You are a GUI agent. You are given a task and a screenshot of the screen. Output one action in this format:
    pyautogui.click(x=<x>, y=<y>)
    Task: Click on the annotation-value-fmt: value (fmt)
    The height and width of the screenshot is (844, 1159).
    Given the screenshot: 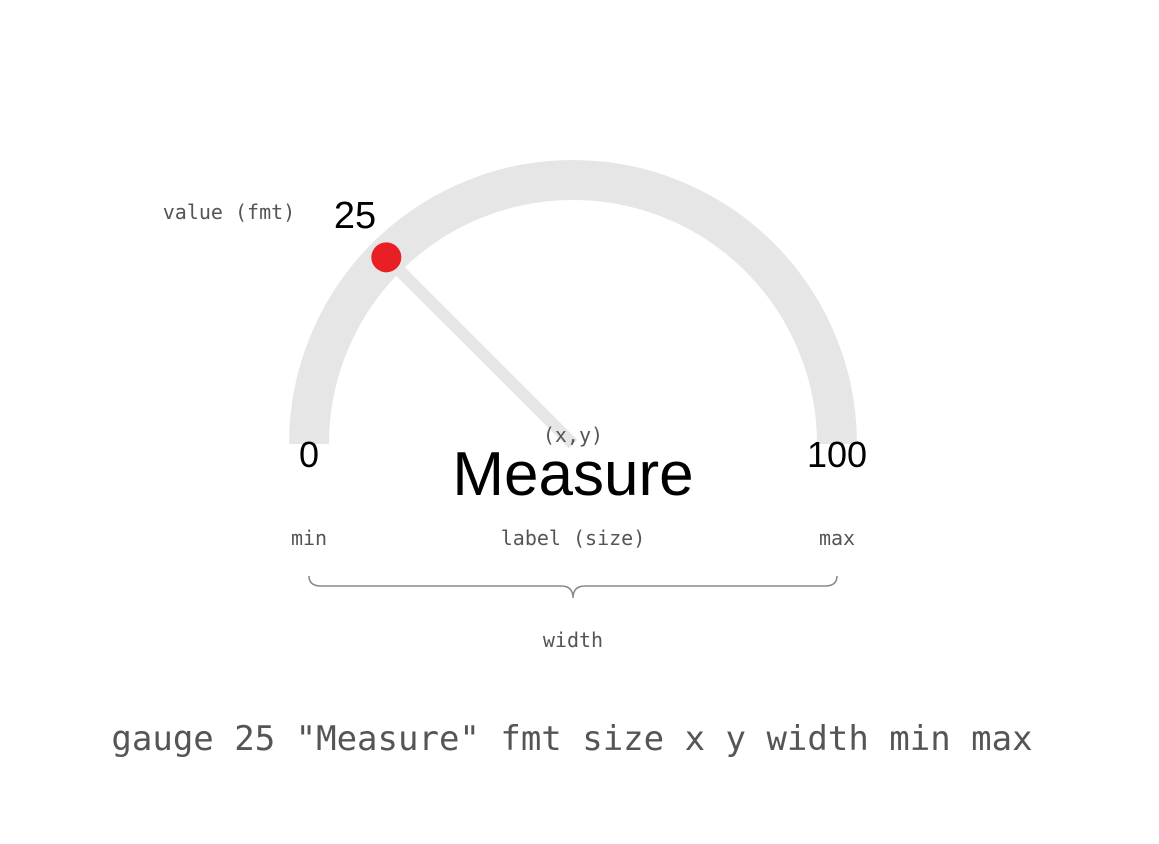 What is the action you would take?
    pyautogui.click(x=229, y=212)
    